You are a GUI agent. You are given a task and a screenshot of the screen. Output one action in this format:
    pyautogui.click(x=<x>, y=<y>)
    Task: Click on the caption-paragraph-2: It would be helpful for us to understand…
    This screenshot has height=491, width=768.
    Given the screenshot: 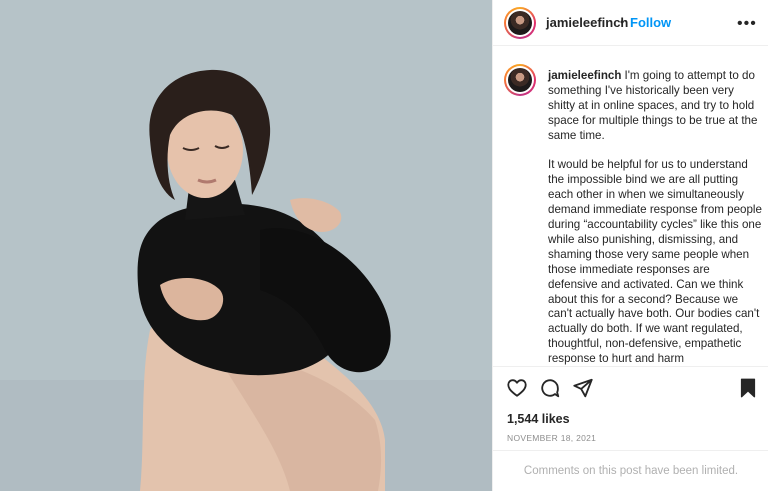 What is the action you would take?
    pyautogui.click(x=655, y=261)
    